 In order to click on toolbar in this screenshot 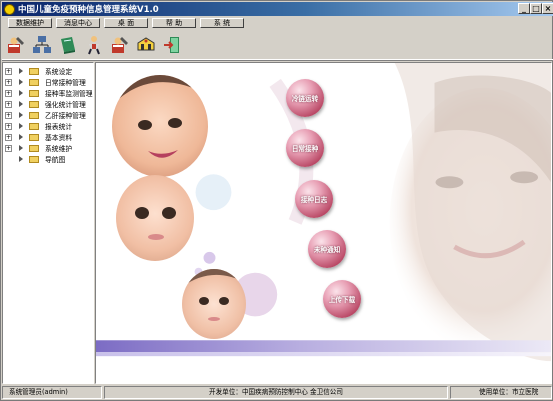, I will do `click(277, 45)`.